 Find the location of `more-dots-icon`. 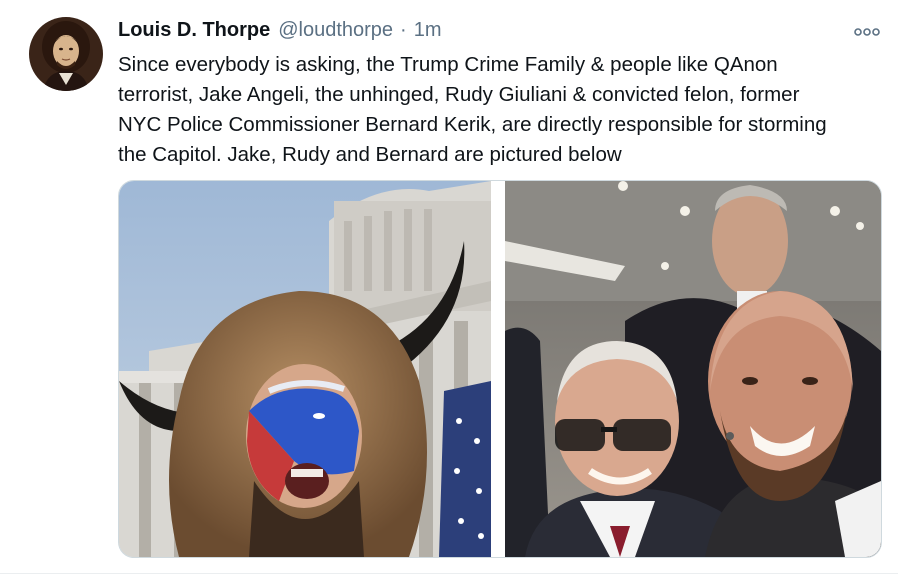

more-dots-icon is located at coordinates (867, 32).